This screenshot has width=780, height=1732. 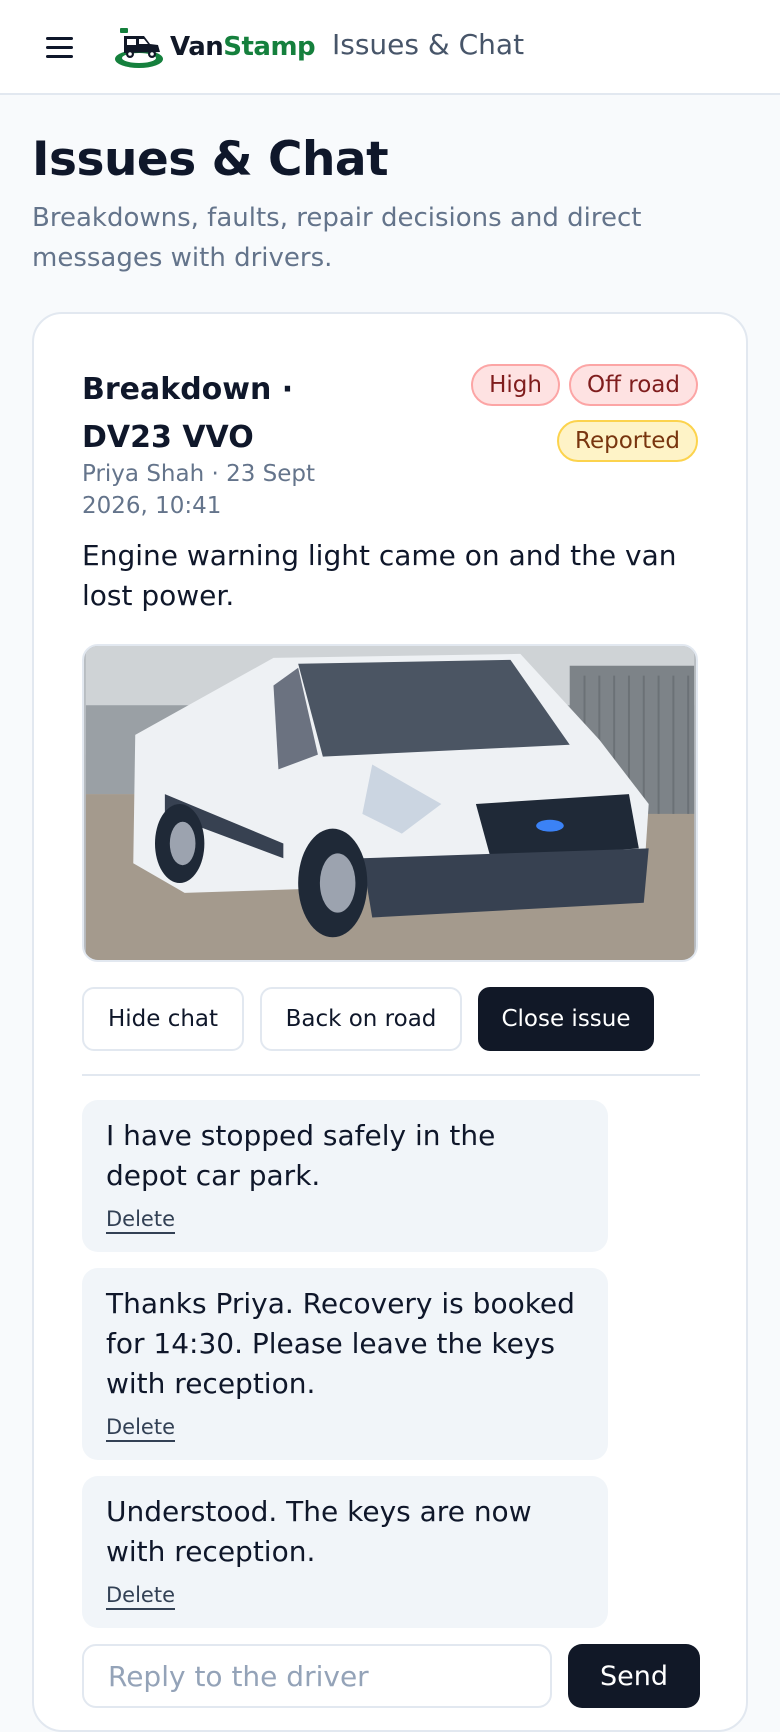 What do you see at coordinates (428, 44) in the screenshot?
I see `topbar-section-title: Issues & Chat` at bounding box center [428, 44].